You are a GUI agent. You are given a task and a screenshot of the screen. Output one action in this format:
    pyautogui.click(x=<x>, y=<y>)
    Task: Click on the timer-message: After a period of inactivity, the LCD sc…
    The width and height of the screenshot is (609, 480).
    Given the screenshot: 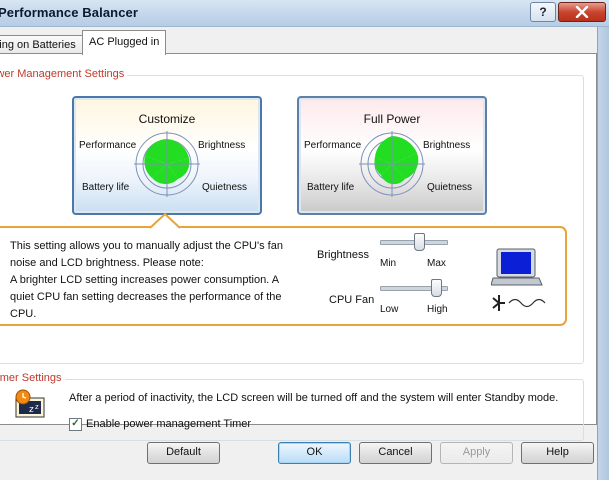 What is the action you would take?
    pyautogui.click(x=314, y=398)
    